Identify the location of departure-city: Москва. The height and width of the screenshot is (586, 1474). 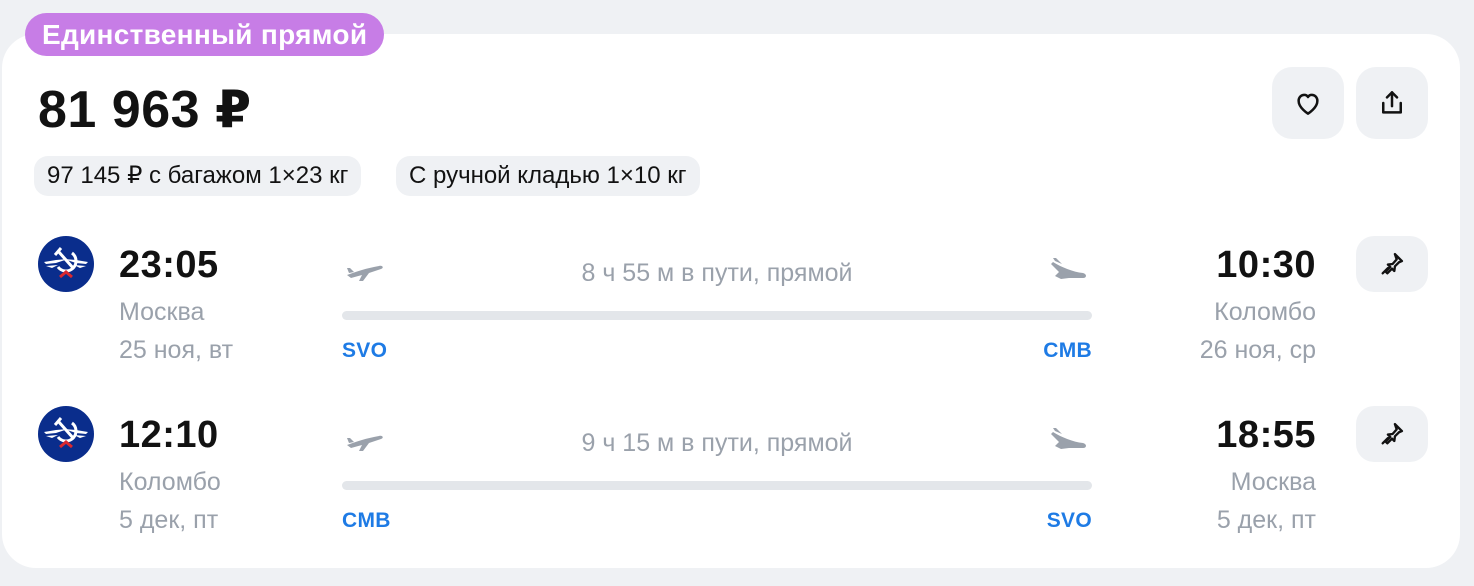
(162, 312).